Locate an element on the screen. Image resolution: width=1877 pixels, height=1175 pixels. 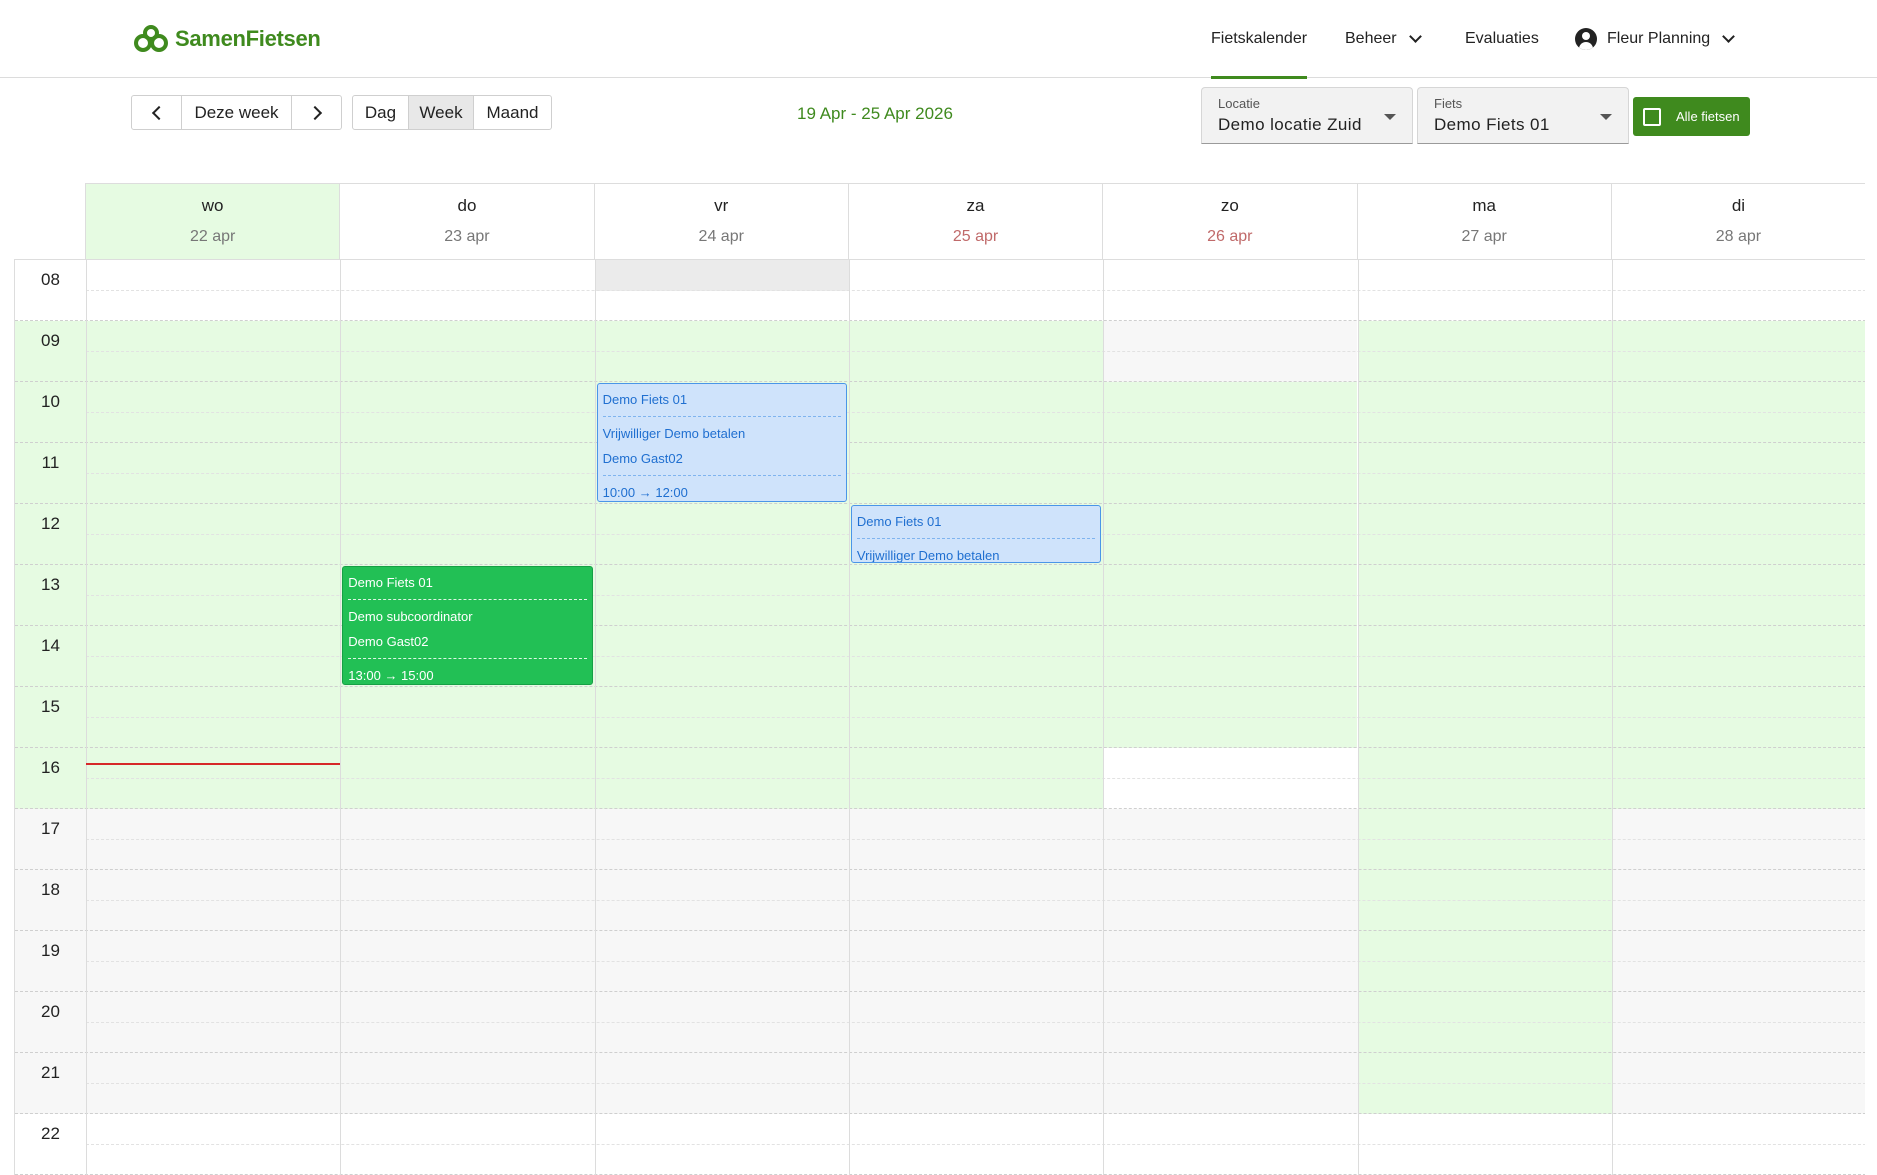
hour-row: 13 is located at coordinates (940, 595).